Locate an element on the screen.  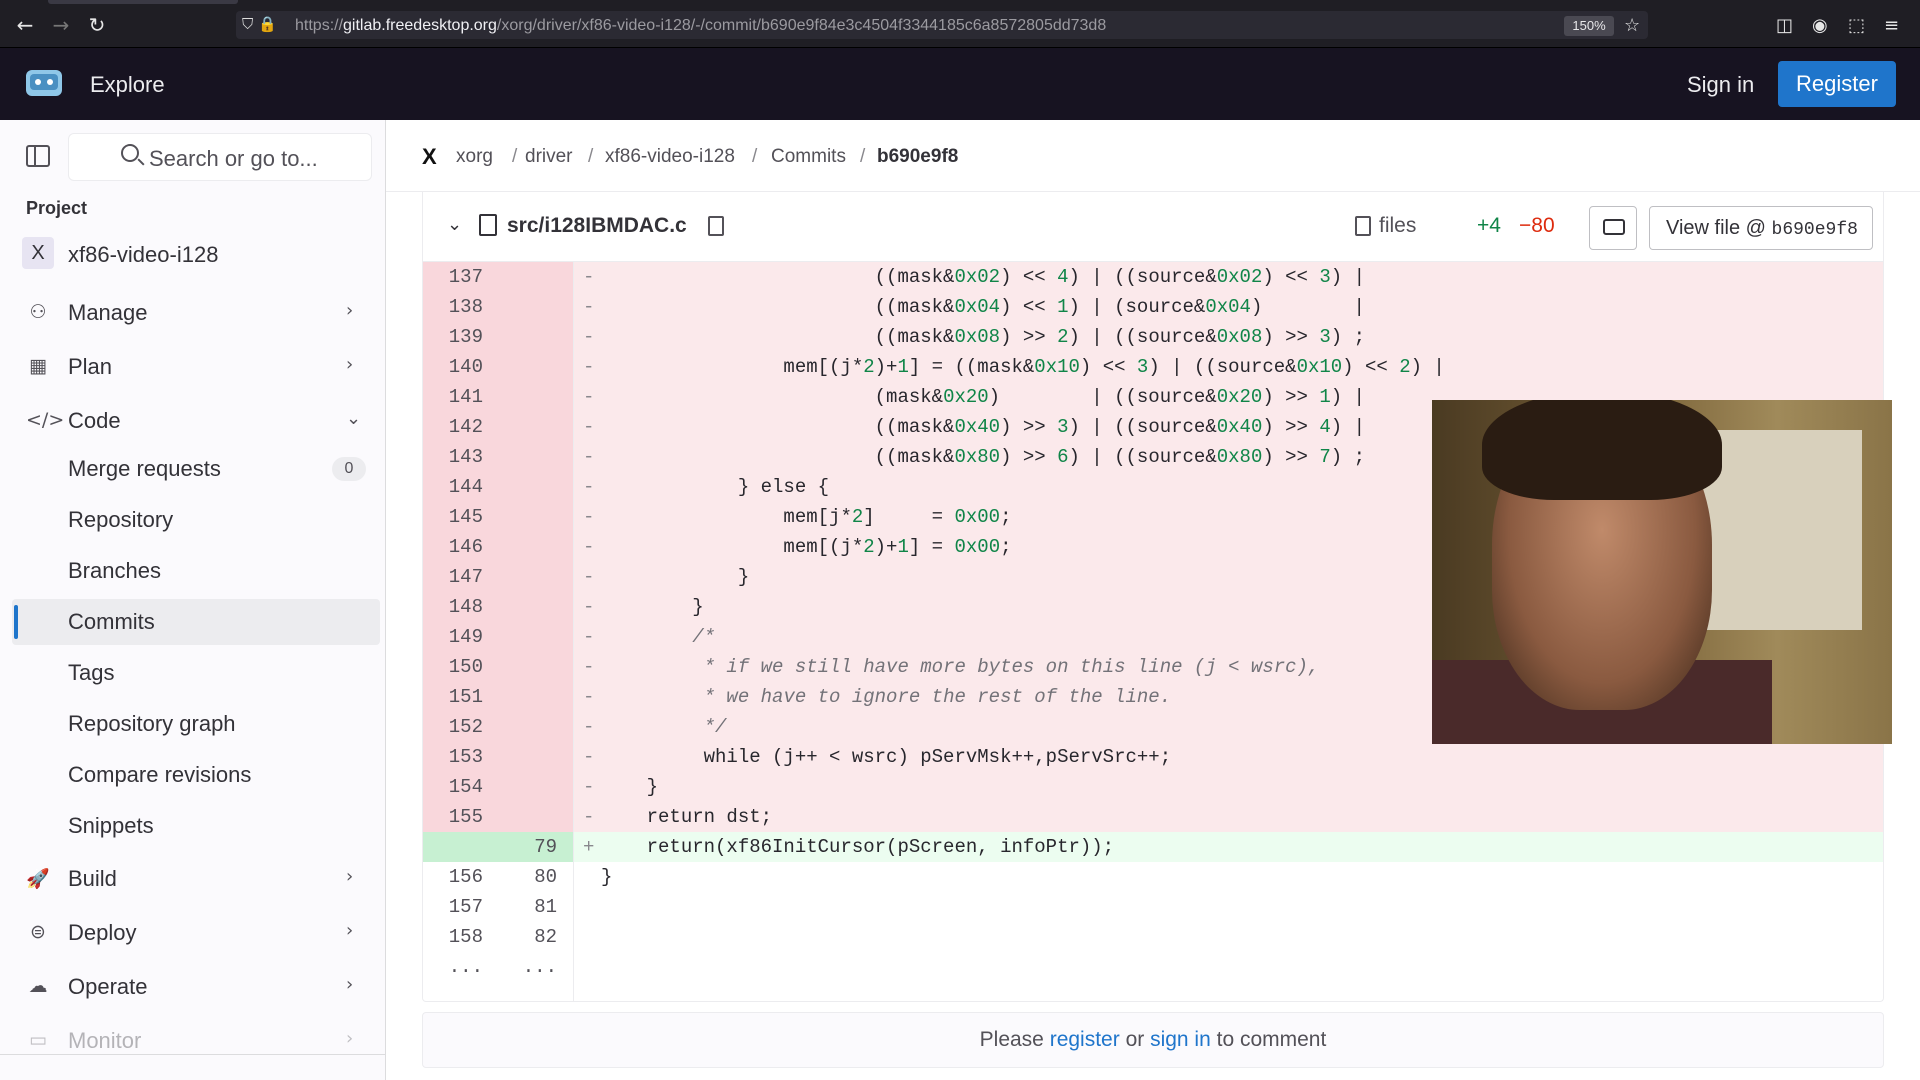
register-button: Register is located at coordinates (1837, 84).